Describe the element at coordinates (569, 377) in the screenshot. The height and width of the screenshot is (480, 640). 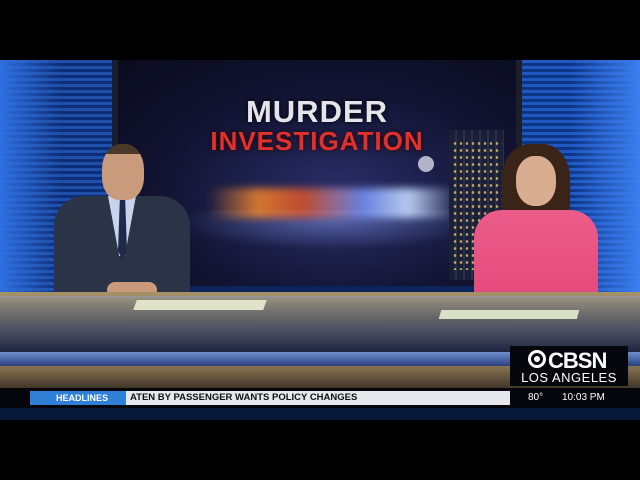
I see `logo-city: LOS ANGELES` at that location.